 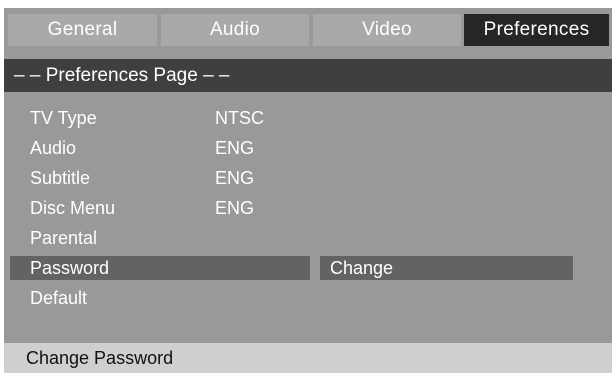 I want to click on status-text: Change Password, so click(x=100, y=358).